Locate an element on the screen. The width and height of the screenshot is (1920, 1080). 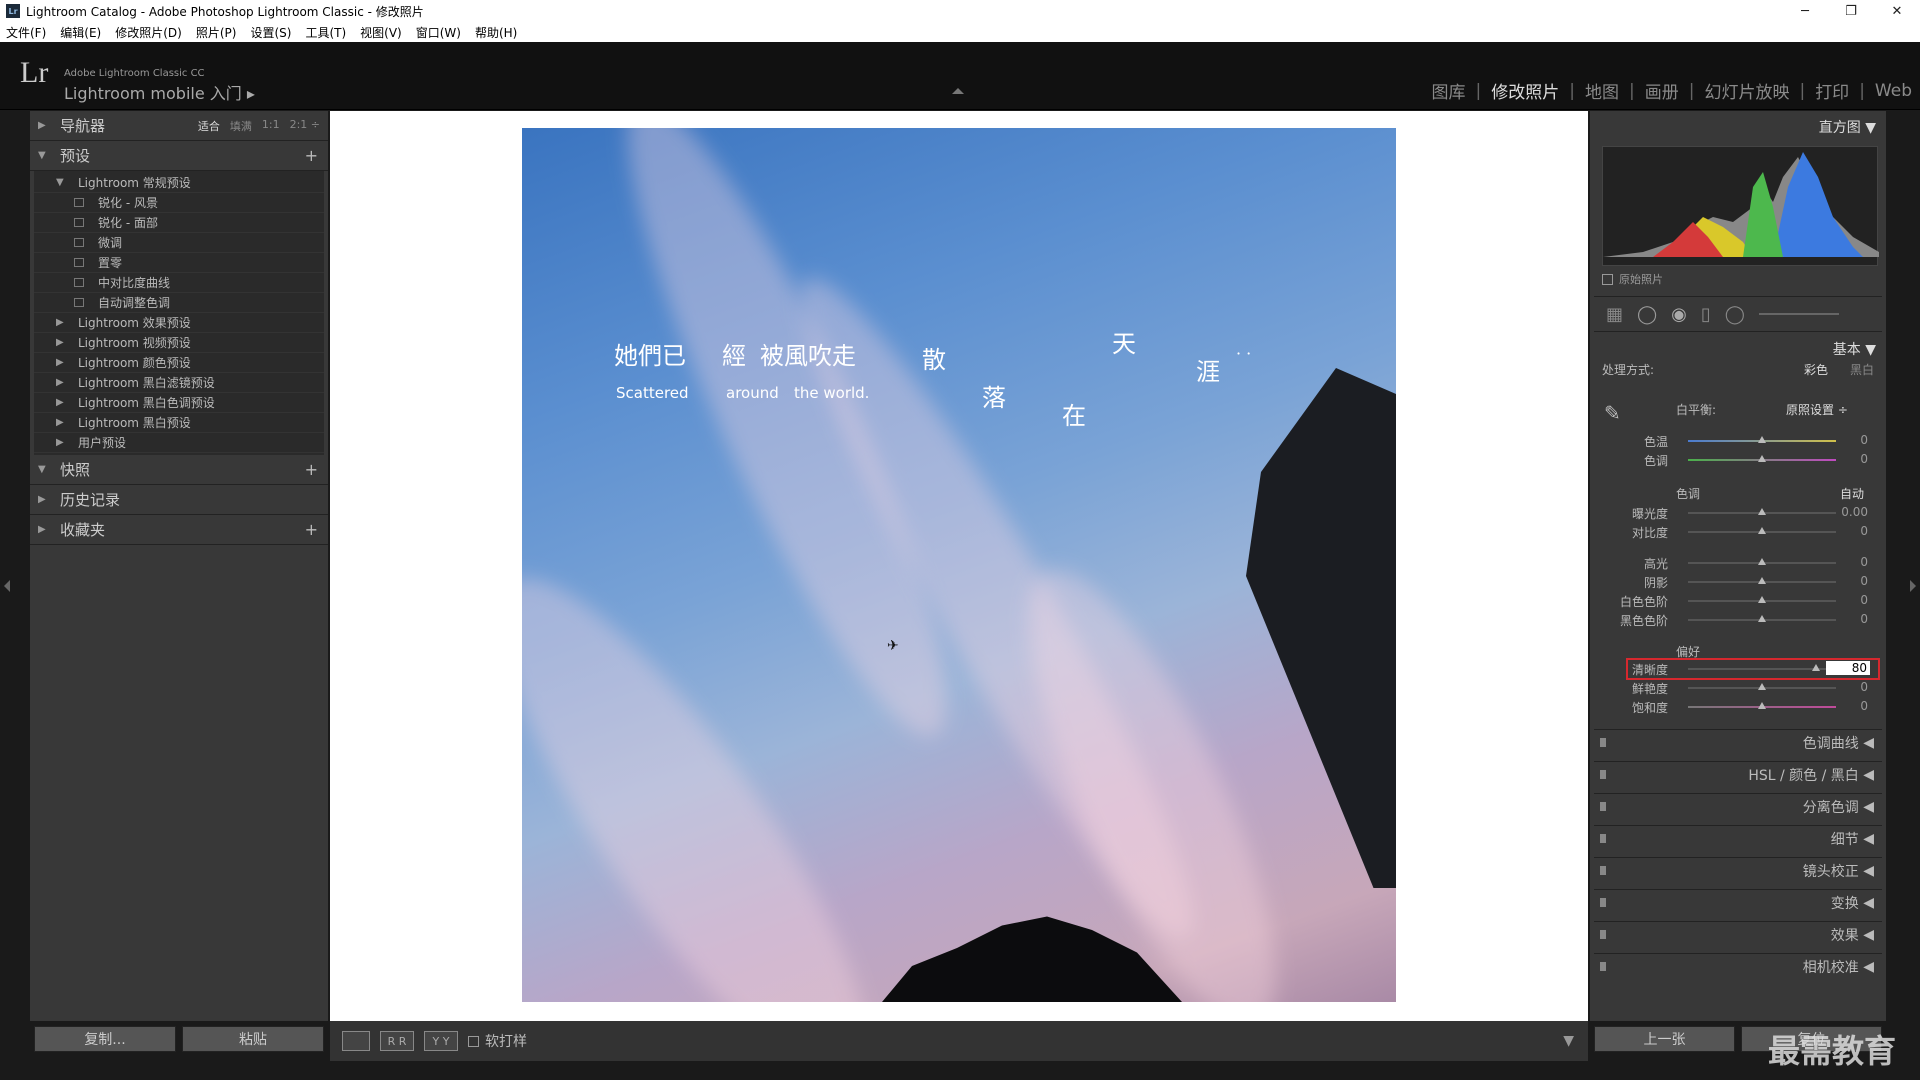
zoom-fill: 填满 is located at coordinates (241, 126).